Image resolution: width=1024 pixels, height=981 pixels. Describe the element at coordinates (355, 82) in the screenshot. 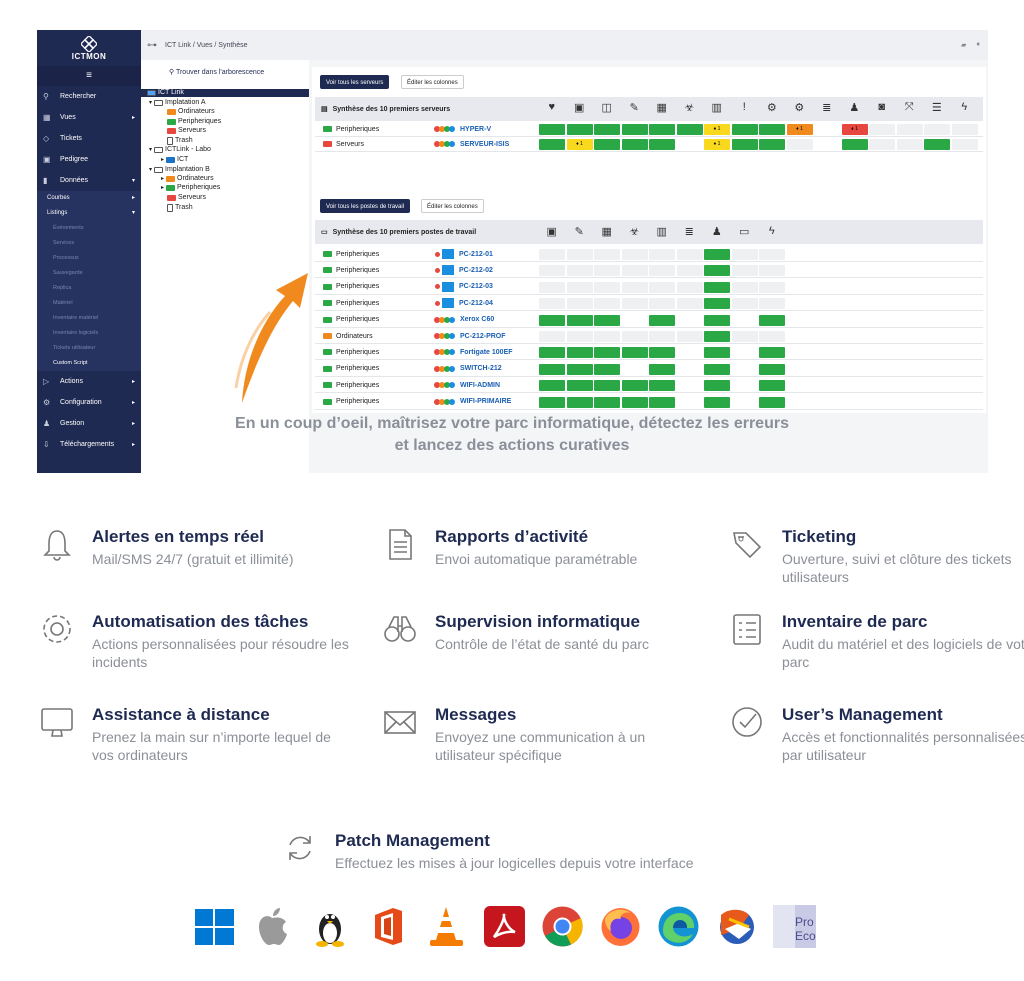

I see `view-all-servers-button: Voir tous les serveurs` at that location.